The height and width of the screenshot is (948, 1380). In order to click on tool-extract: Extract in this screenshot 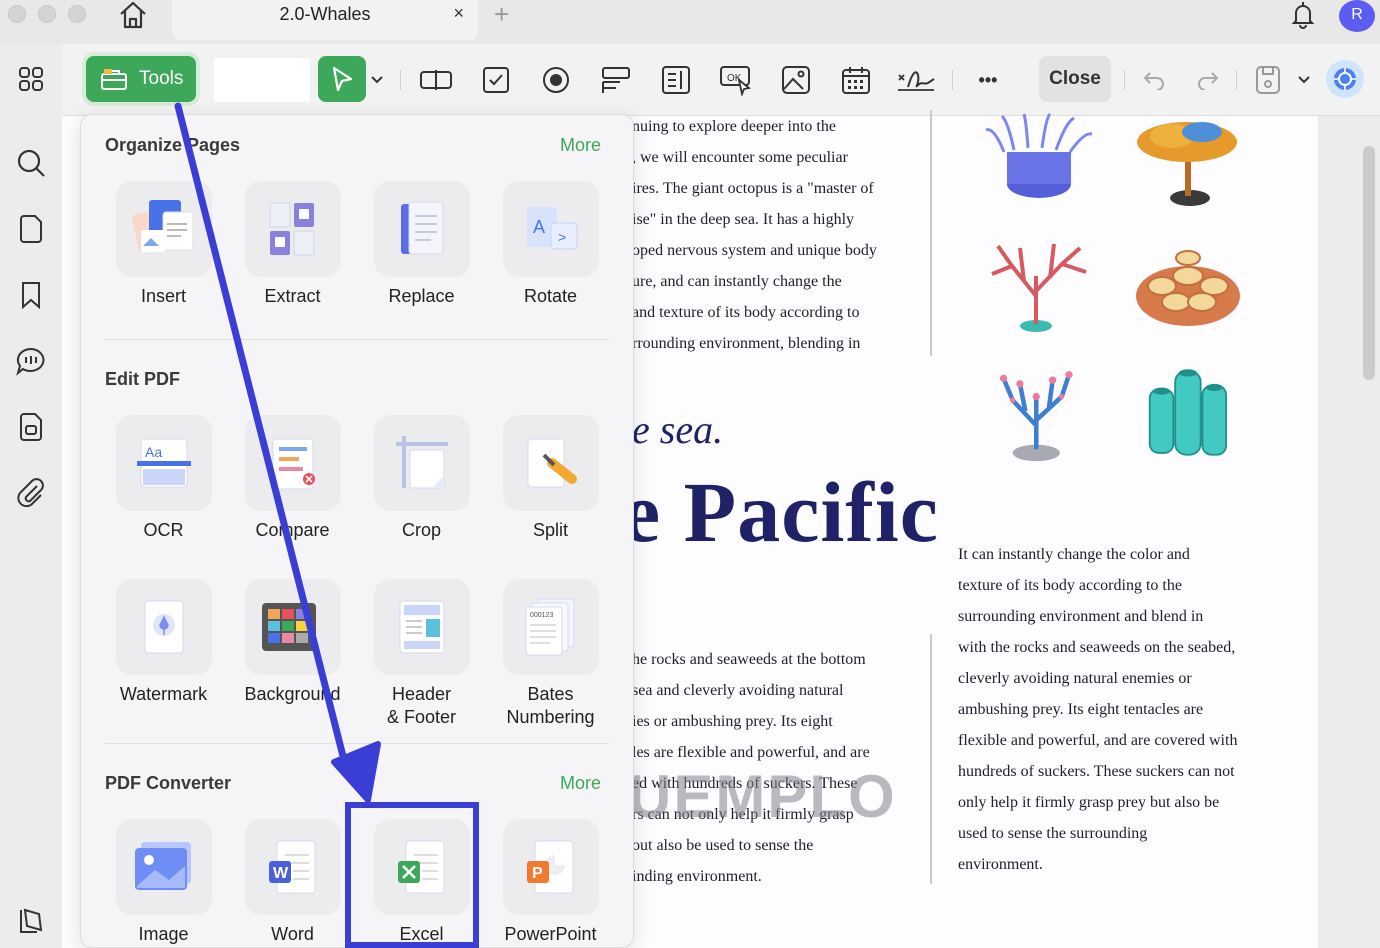, I will do `click(292, 244)`.